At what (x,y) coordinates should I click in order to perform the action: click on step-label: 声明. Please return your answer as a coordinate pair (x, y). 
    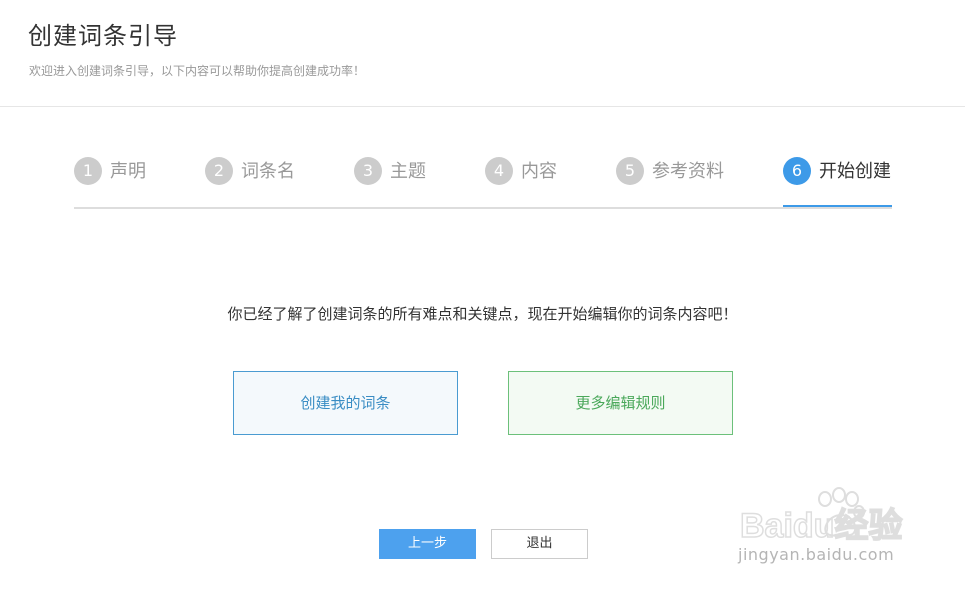
    Looking at the image, I should click on (128, 171).